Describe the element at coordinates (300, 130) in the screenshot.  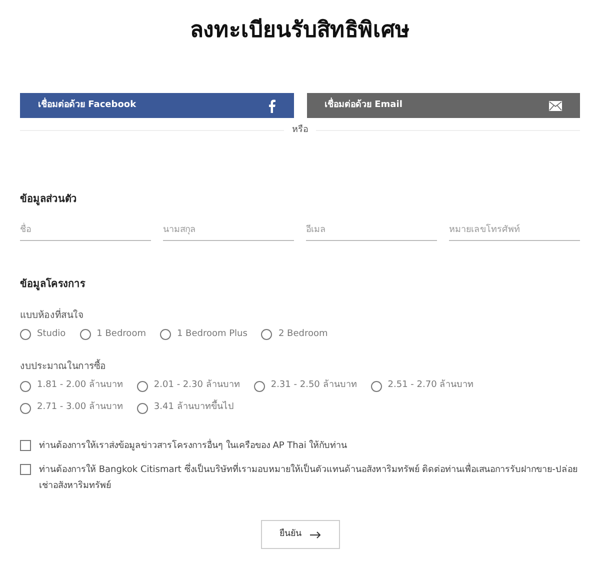
I see `divider-text: หรือ` at that location.